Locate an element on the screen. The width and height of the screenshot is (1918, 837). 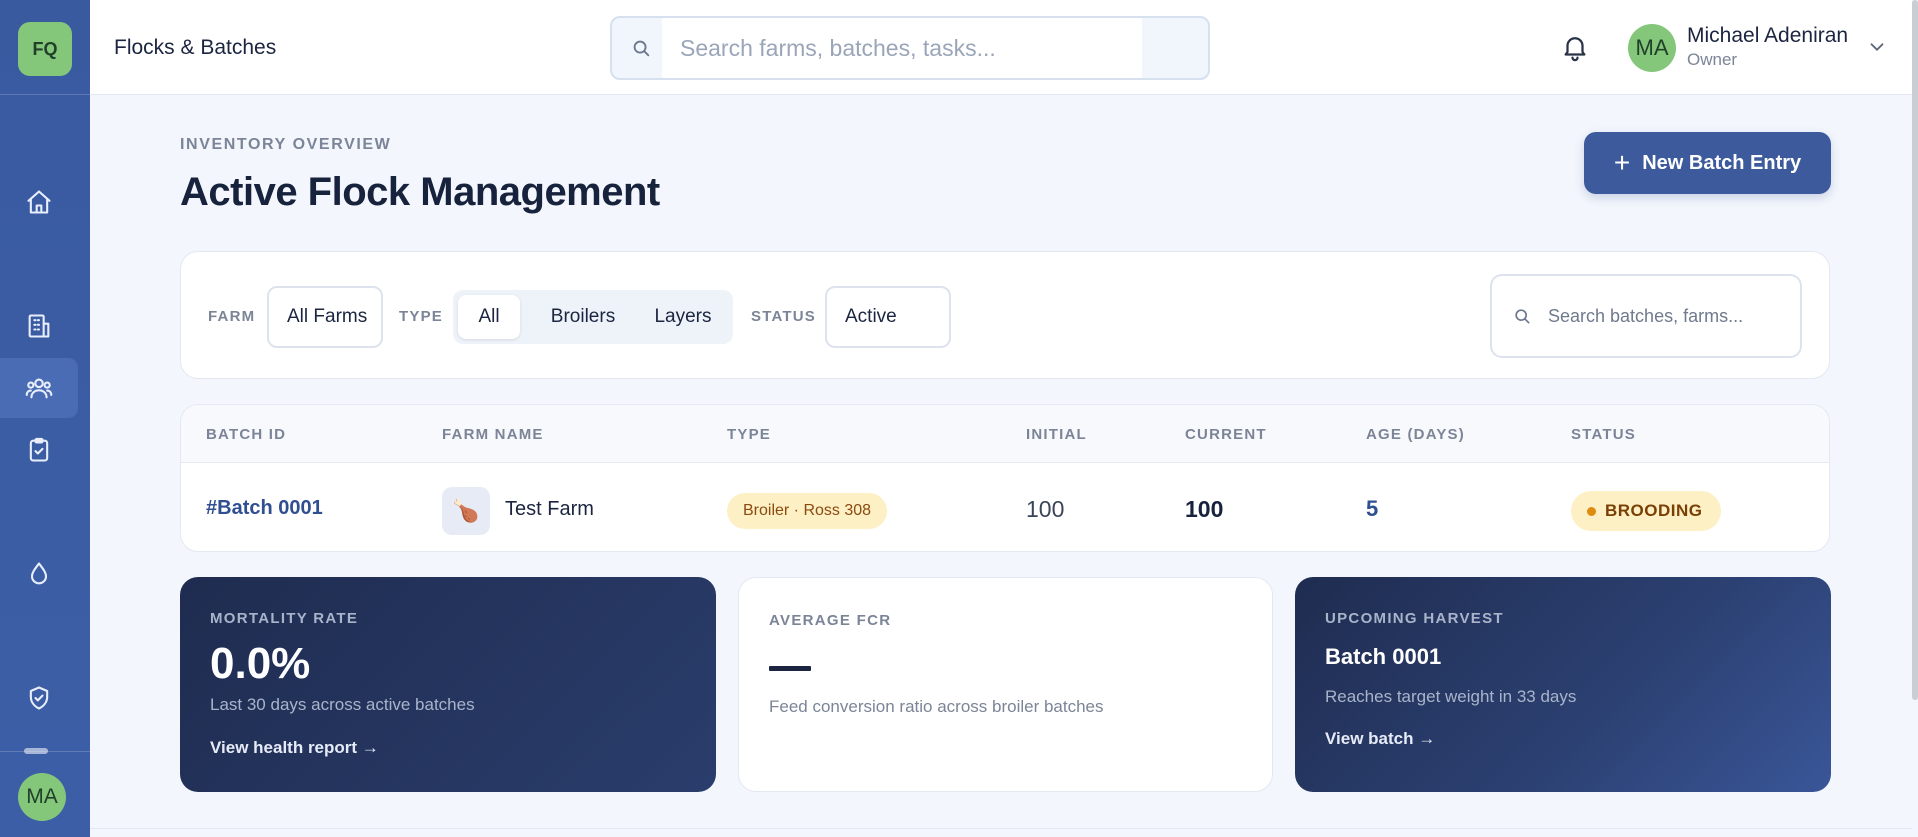
shield-check-icon is located at coordinates (39, 698).